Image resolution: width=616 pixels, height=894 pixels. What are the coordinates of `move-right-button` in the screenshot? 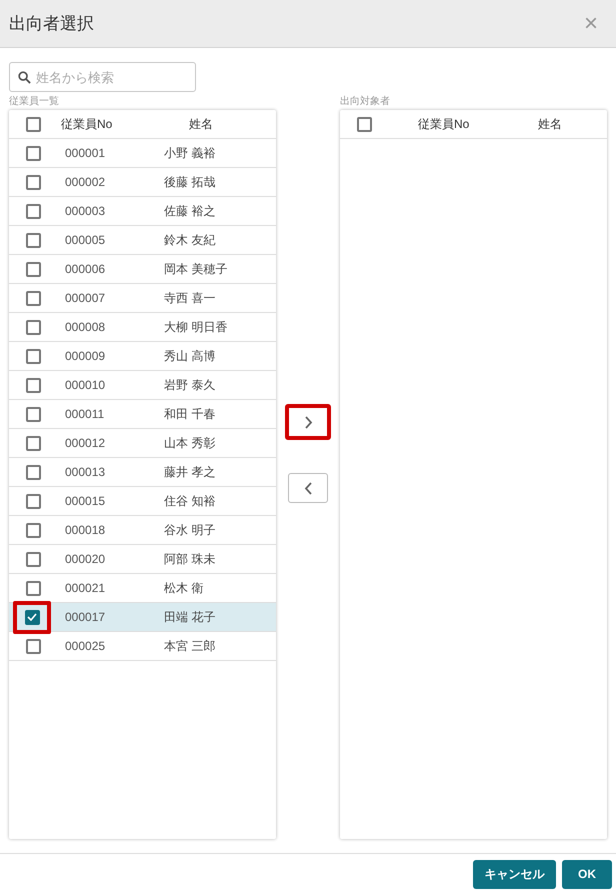 It's located at (308, 422).